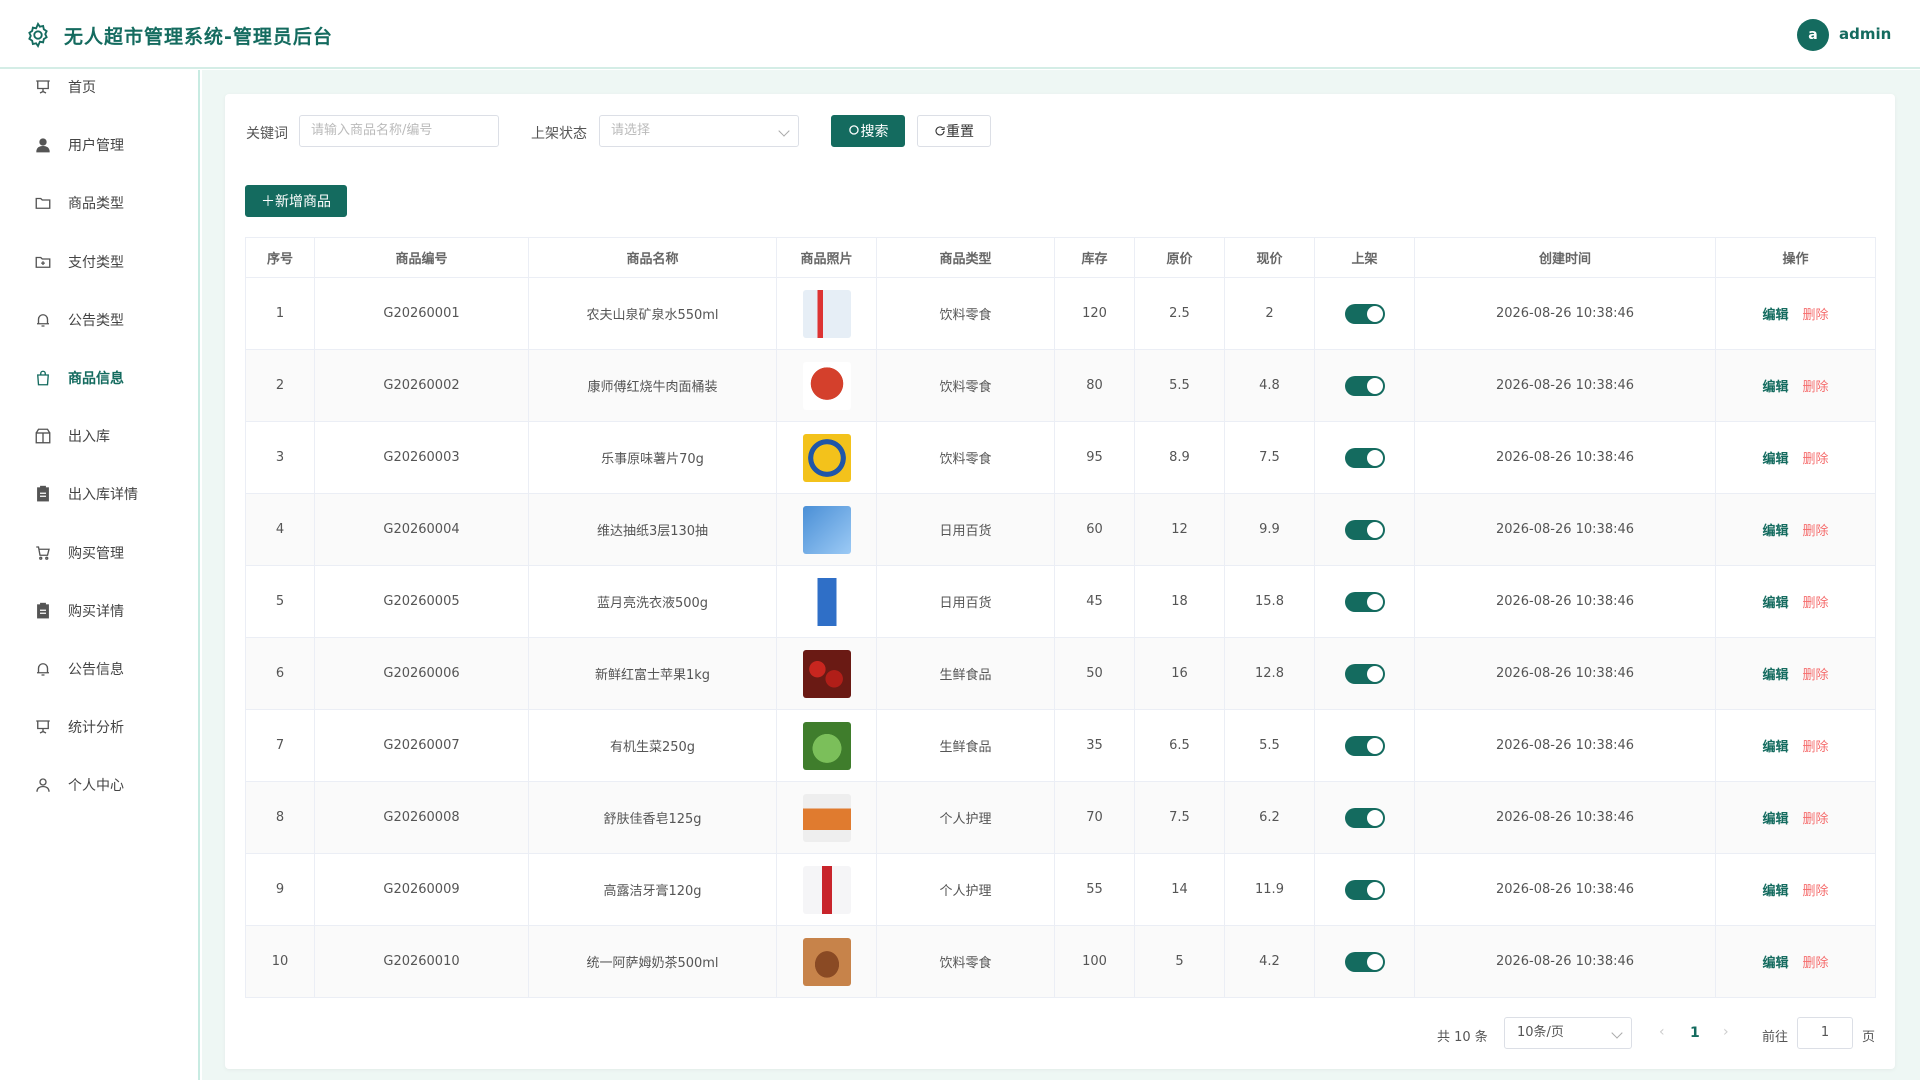 This screenshot has width=1920, height=1080. I want to click on reset-button: 重置, so click(954, 131).